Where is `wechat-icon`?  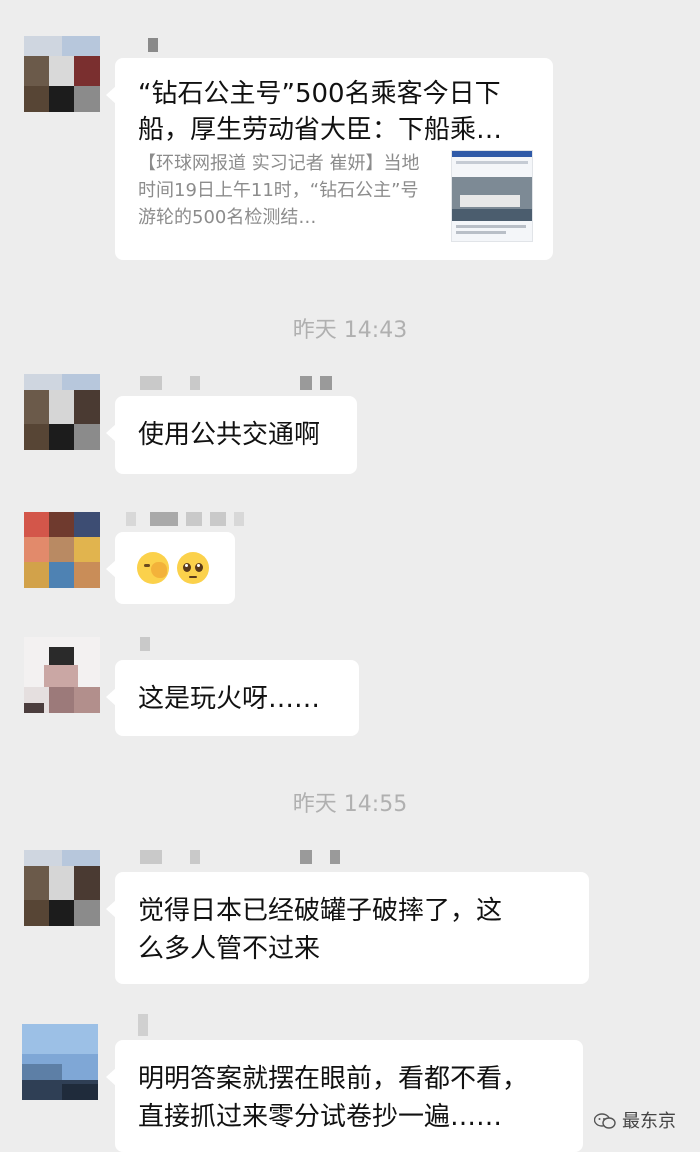 wechat-icon is located at coordinates (604, 1121).